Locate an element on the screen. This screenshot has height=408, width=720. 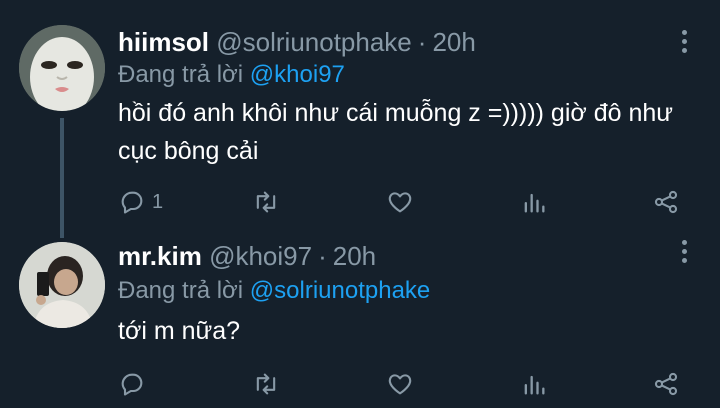
reply-button is located at coordinates (135, 384).